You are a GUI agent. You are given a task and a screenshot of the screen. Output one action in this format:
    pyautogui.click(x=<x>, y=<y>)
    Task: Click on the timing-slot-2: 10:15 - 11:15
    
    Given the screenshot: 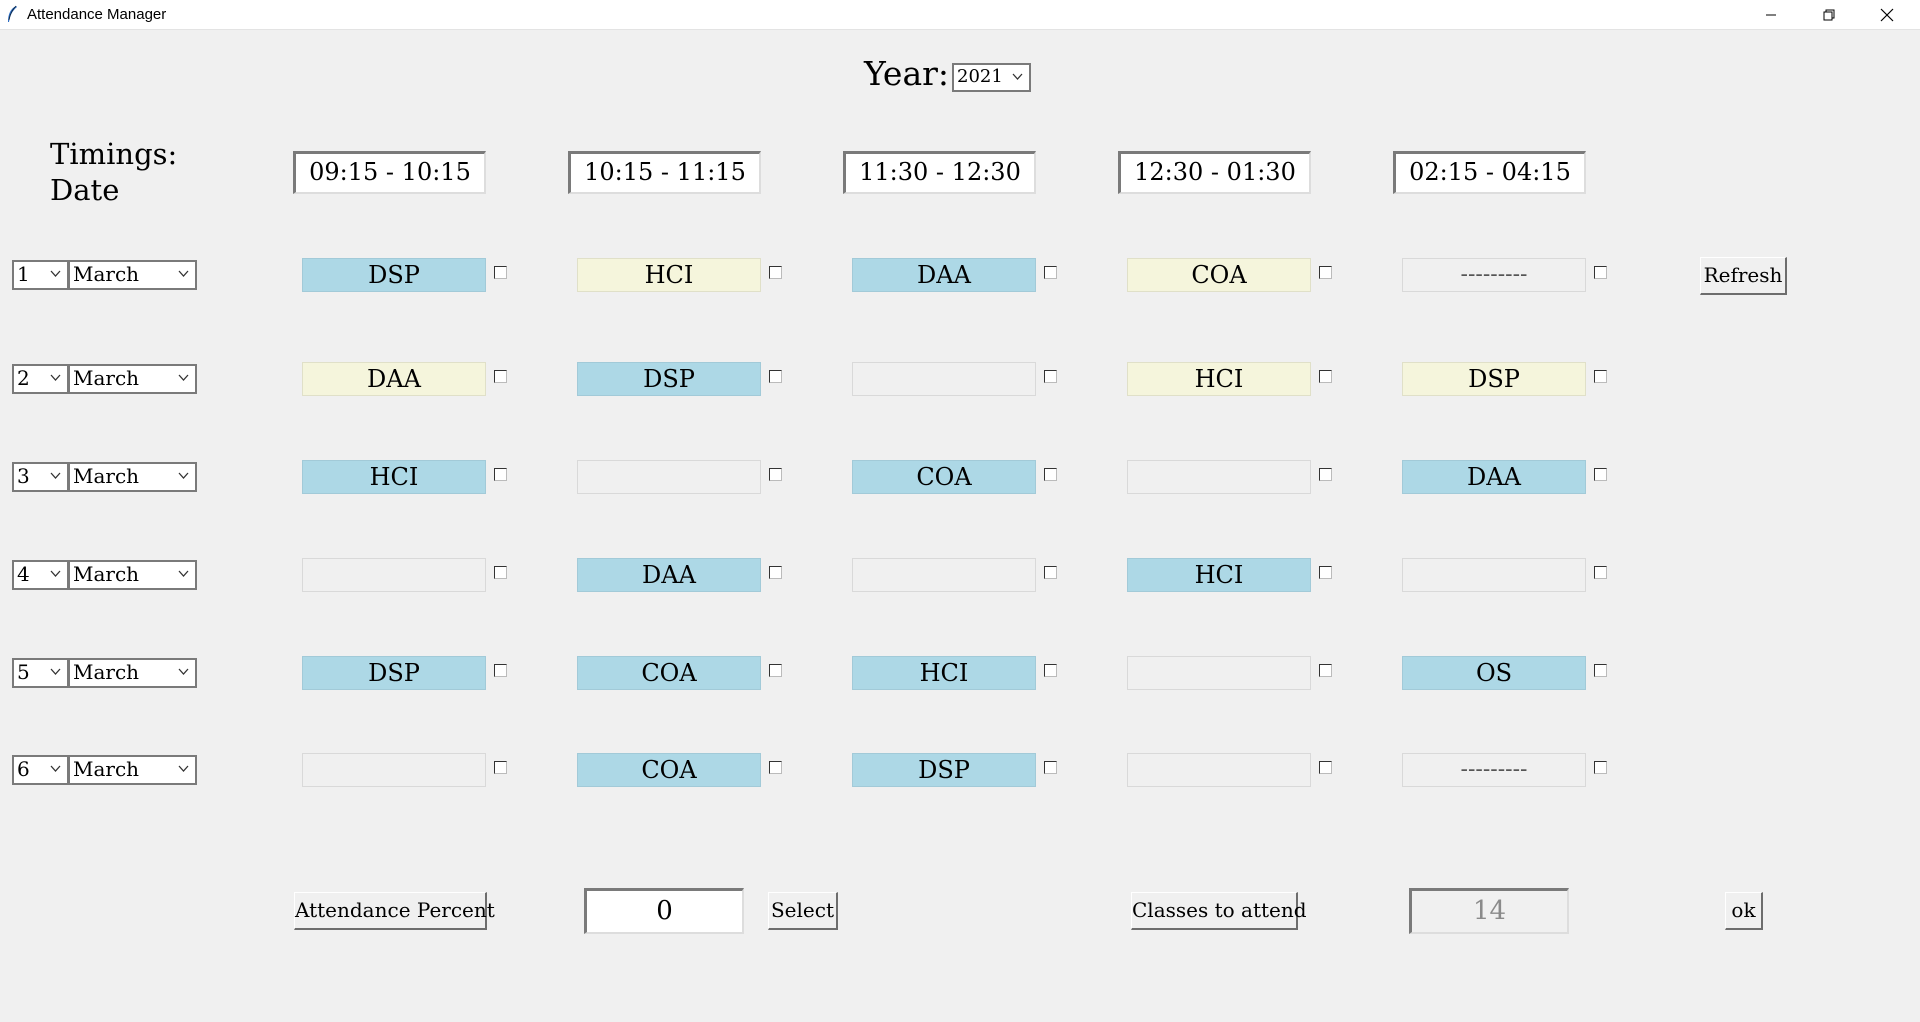 What is the action you would take?
    pyautogui.click(x=664, y=172)
    